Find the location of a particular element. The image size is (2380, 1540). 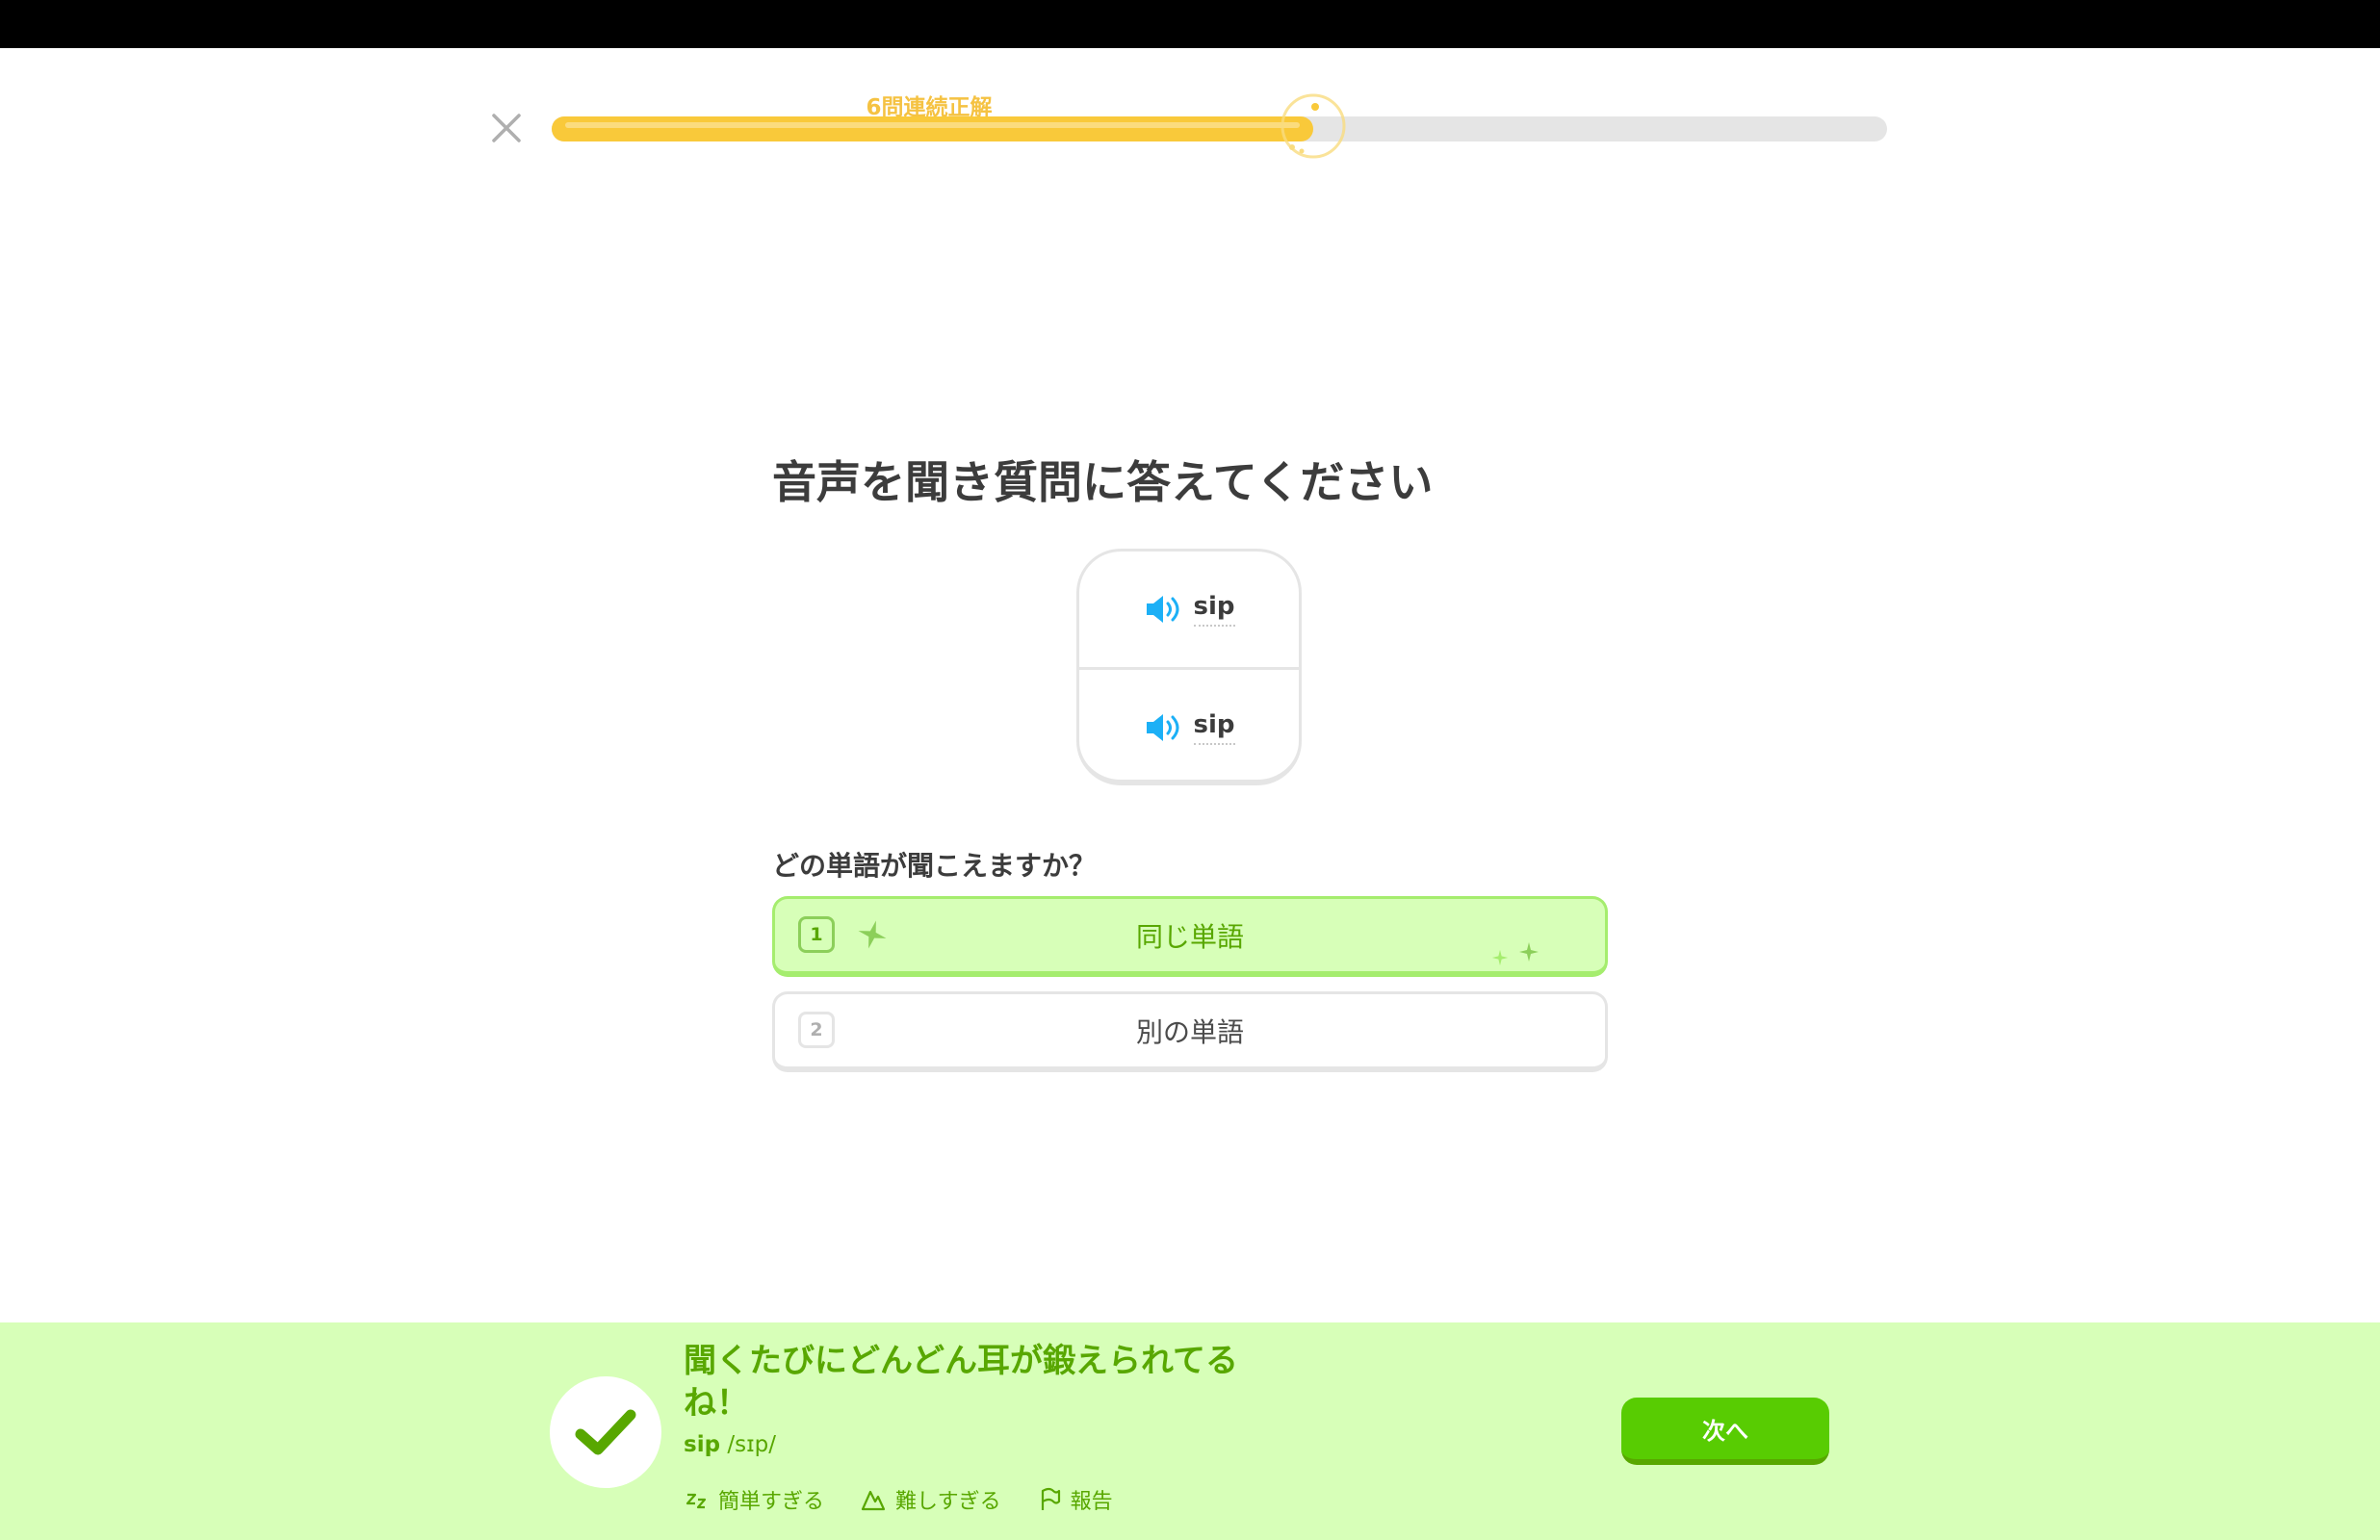

too-hard-button: 難しすぎる is located at coordinates (931, 1499).